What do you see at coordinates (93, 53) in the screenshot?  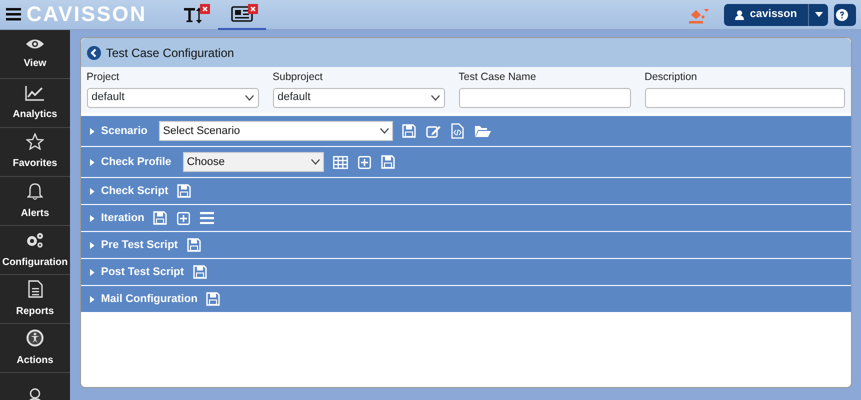 I see `back-icon` at bounding box center [93, 53].